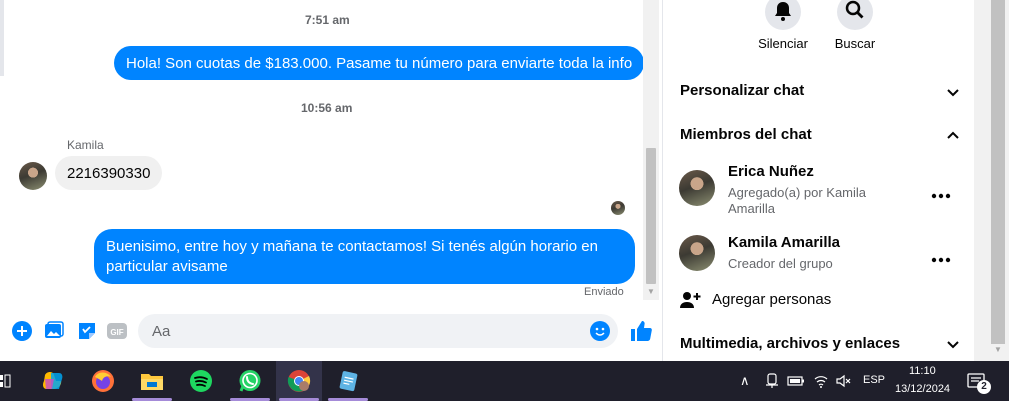 The image size is (1009, 401). Describe the element at coordinates (33, 176) in the screenshot. I see `avatar` at that location.